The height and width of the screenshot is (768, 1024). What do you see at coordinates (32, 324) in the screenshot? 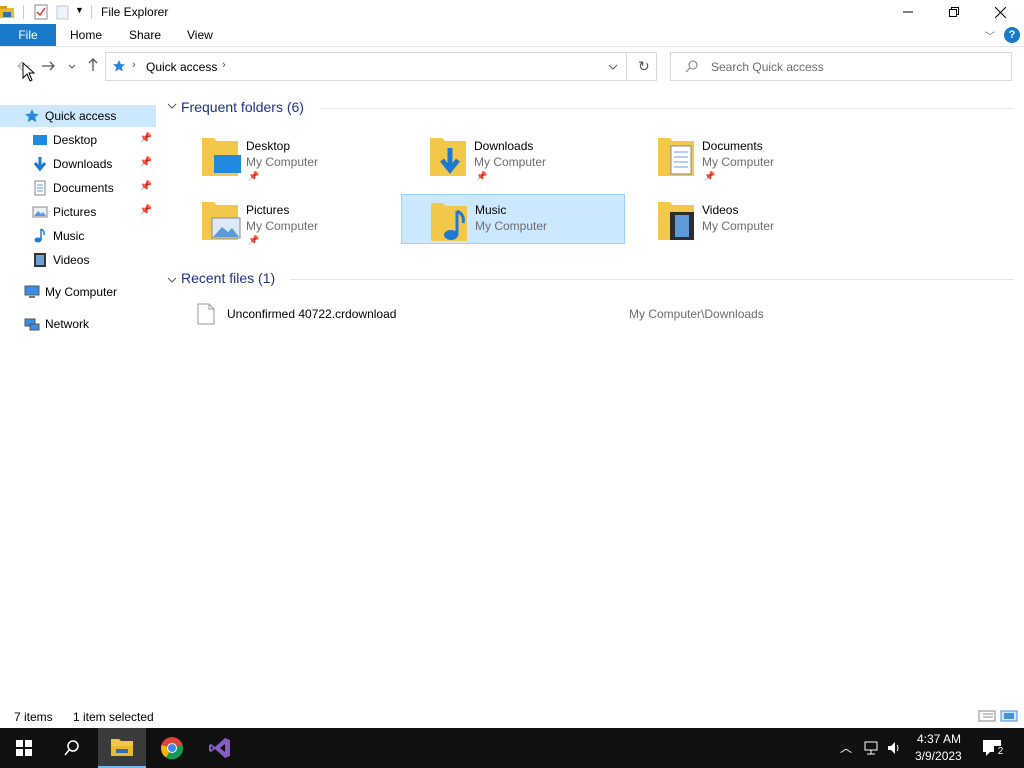
I see `network-icon` at bounding box center [32, 324].